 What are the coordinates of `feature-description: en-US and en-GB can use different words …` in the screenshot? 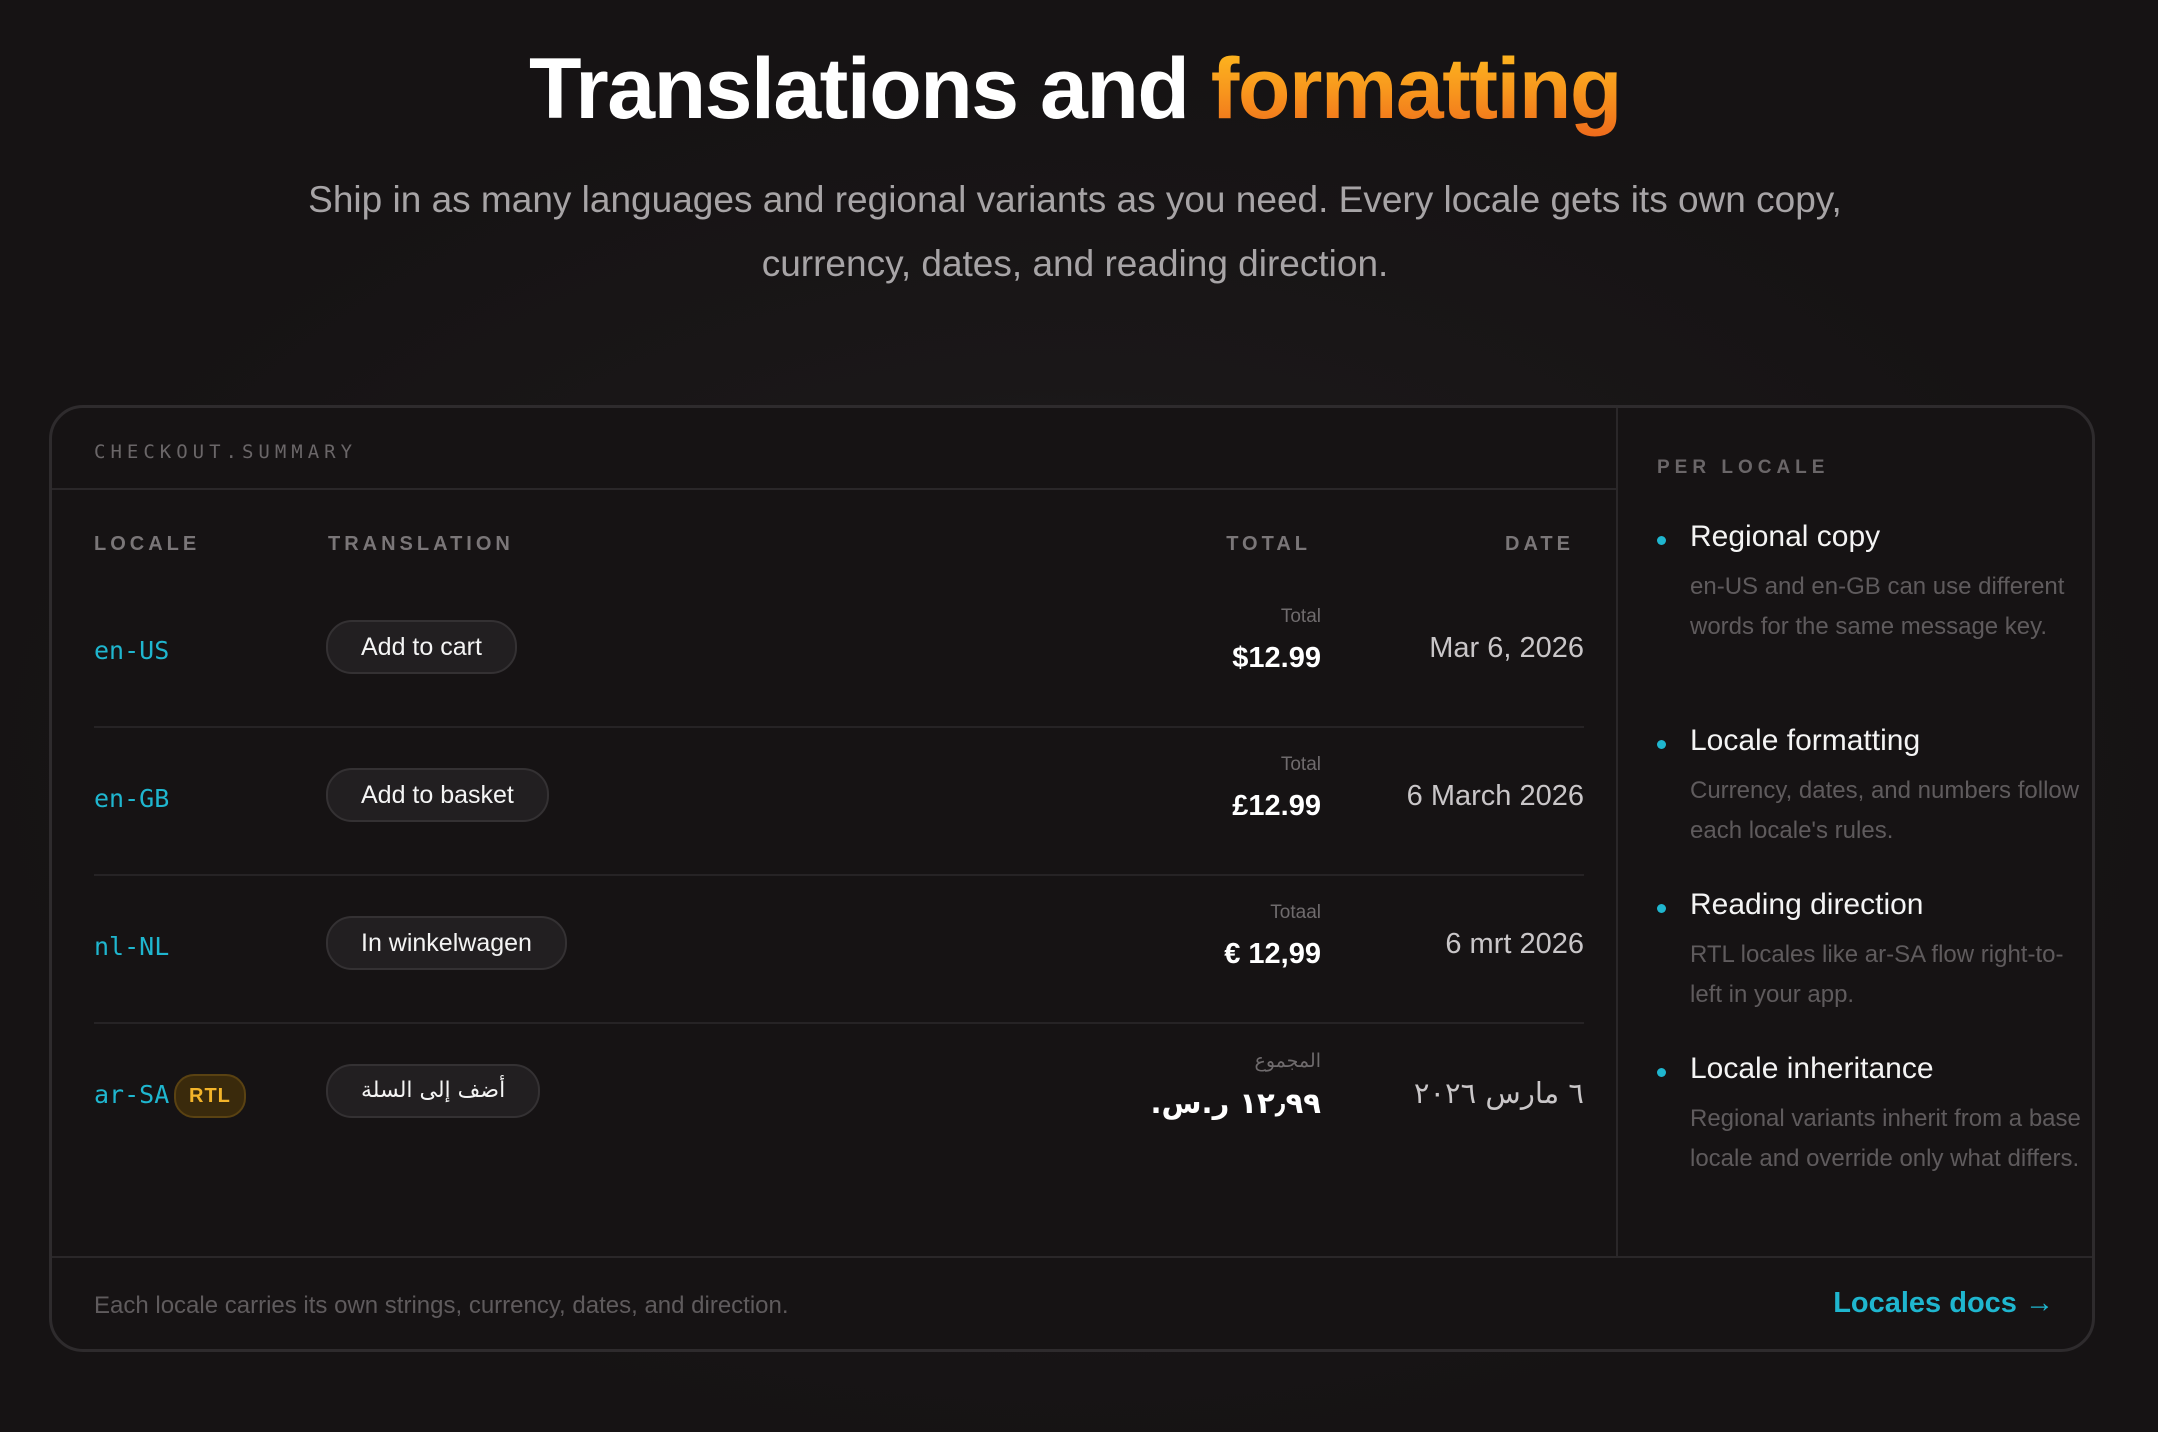 It's located at (1877, 606).